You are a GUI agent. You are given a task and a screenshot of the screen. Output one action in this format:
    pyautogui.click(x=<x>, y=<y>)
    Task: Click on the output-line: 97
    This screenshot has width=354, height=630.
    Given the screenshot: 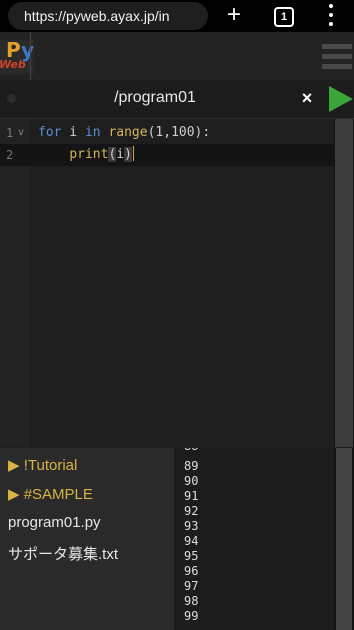 What is the action you would take?
    pyautogui.click(x=191, y=586)
    